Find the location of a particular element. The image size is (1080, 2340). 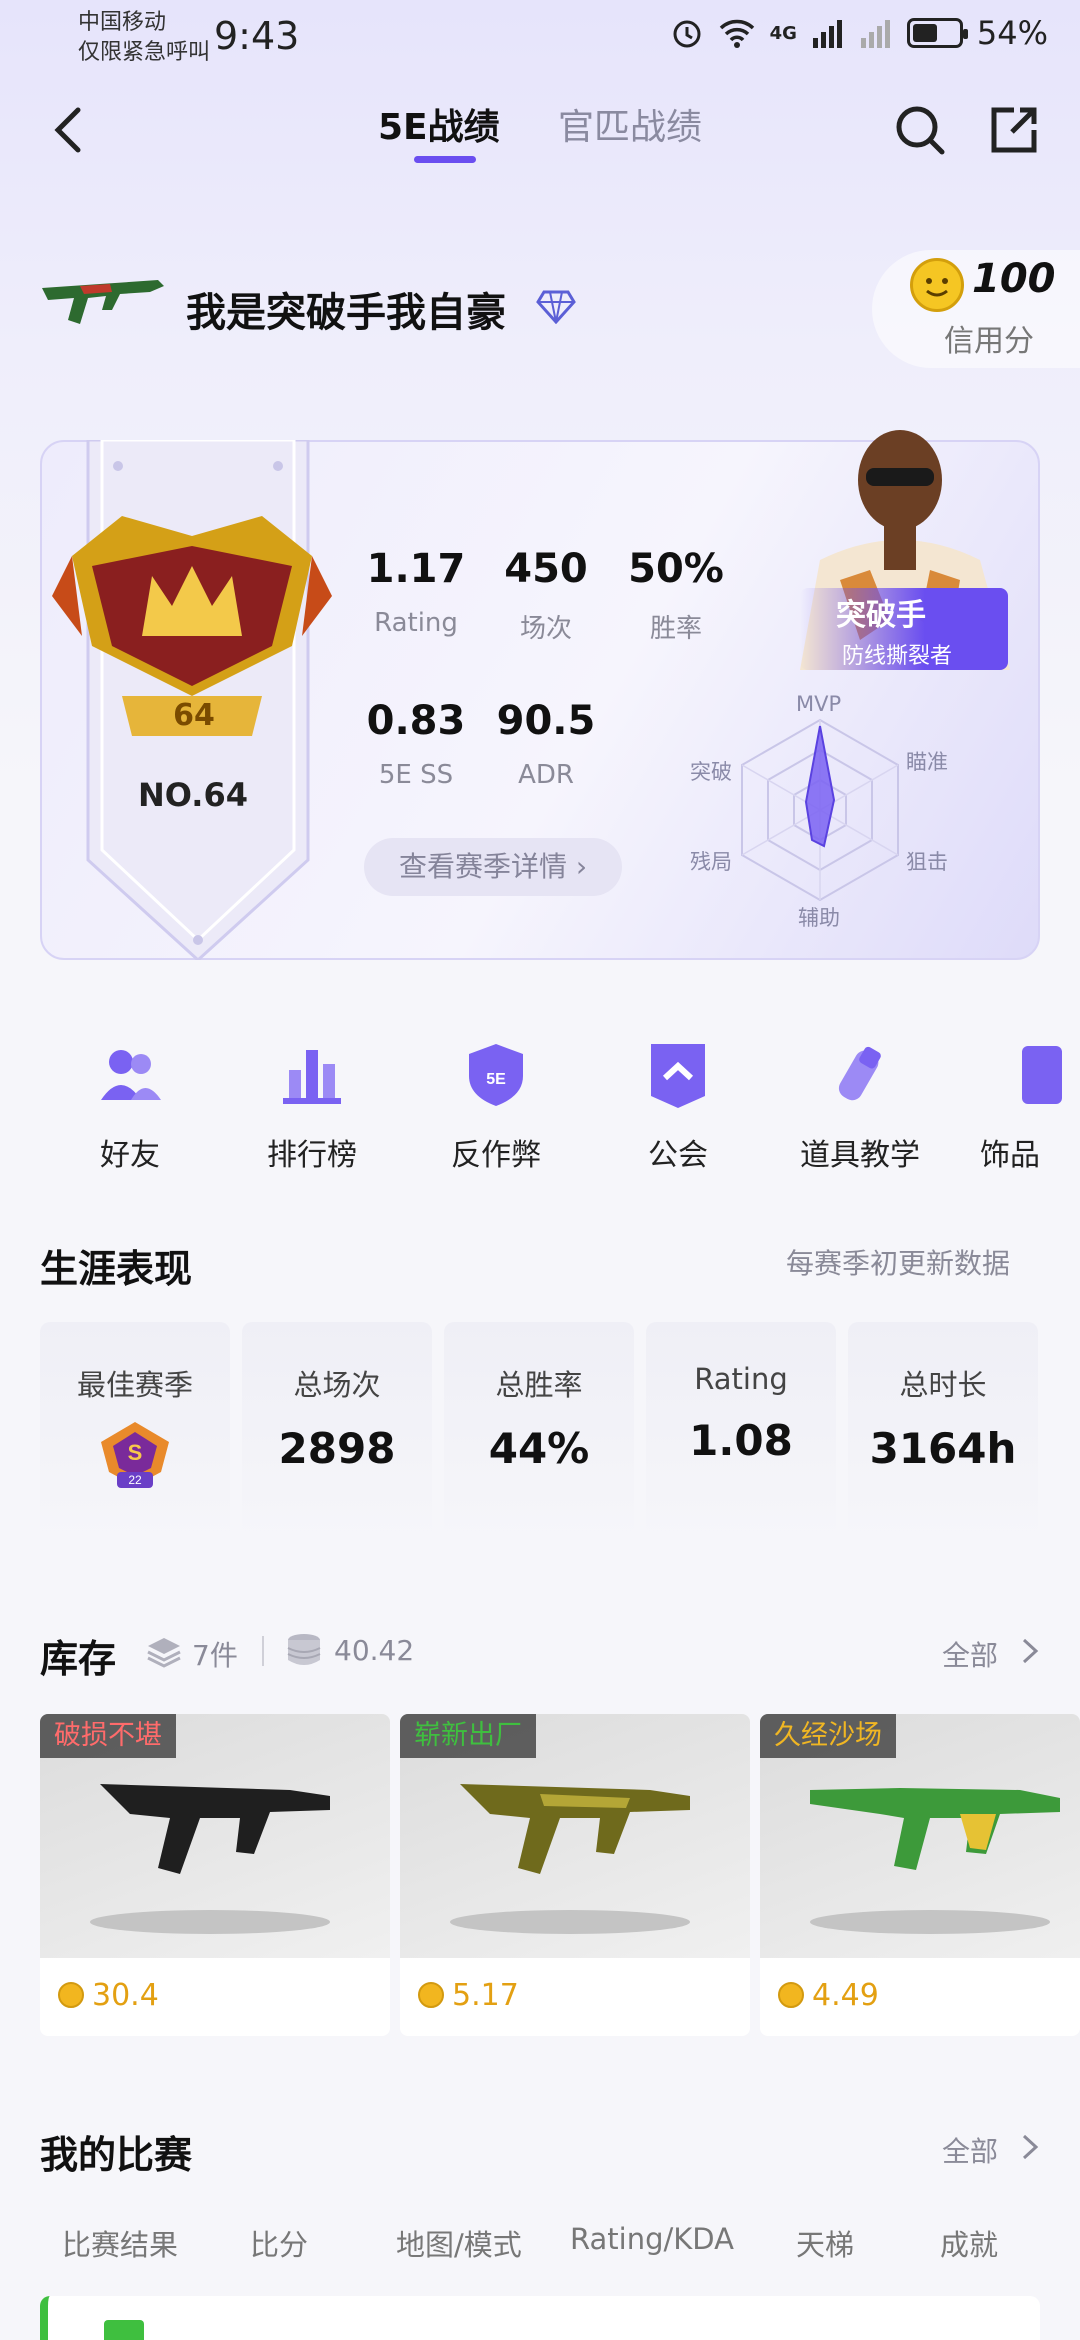

grenade-icon is located at coordinates (859, 1073).